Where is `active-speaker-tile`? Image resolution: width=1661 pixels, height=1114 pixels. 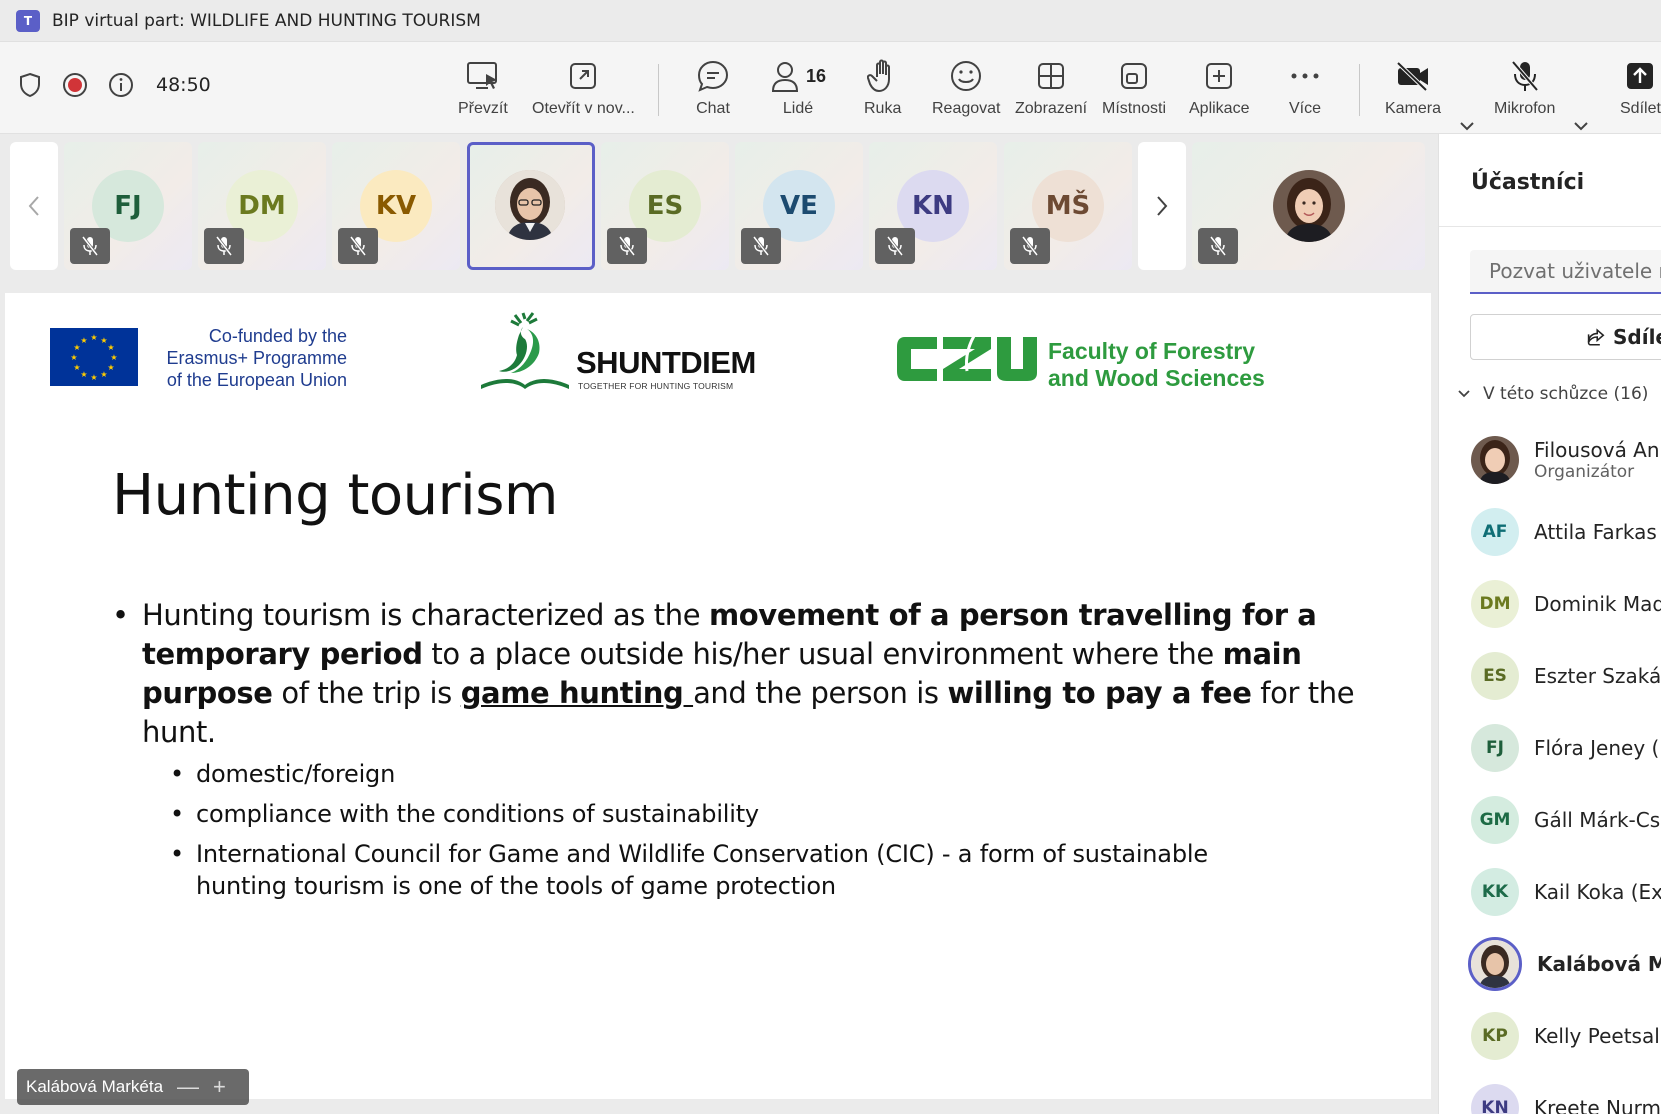
active-speaker-tile is located at coordinates (531, 206).